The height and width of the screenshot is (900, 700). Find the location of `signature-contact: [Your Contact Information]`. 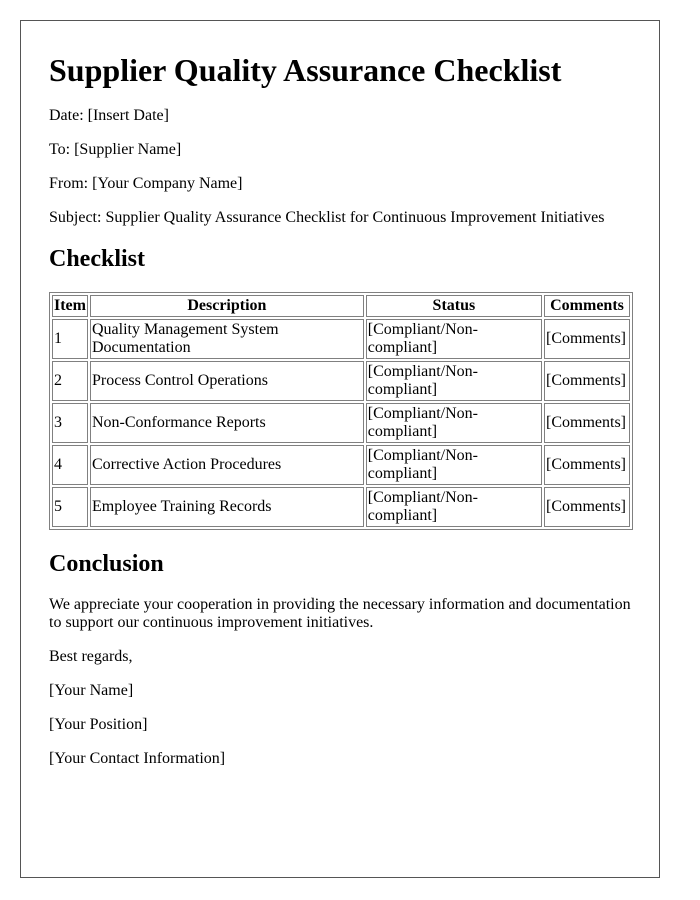

signature-contact: [Your Contact Information] is located at coordinates (137, 758).